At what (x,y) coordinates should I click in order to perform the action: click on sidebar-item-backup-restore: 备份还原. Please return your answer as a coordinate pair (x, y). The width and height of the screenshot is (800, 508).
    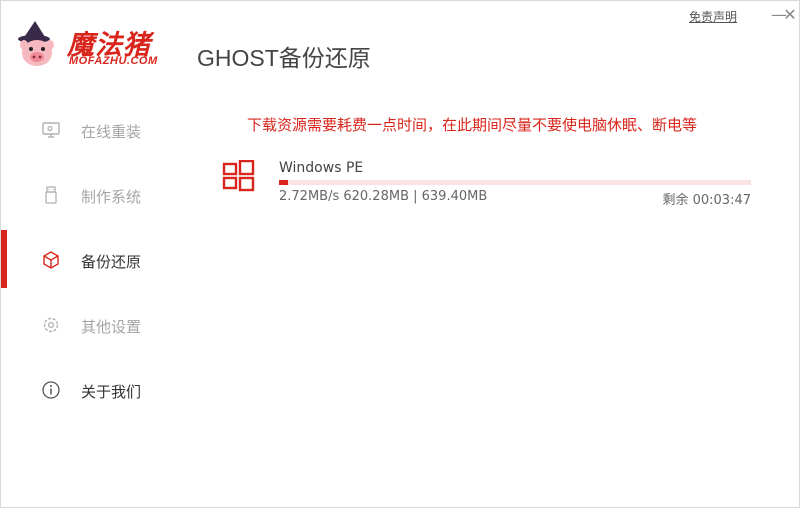
    Looking at the image, I should click on (96, 259).